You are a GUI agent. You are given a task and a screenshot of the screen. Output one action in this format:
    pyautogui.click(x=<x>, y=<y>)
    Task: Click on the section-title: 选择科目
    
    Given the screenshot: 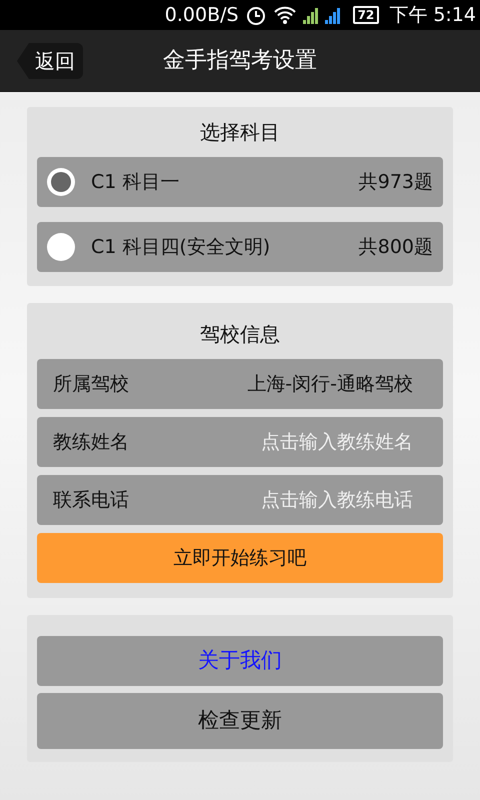 What is the action you would take?
    pyautogui.click(x=240, y=132)
    